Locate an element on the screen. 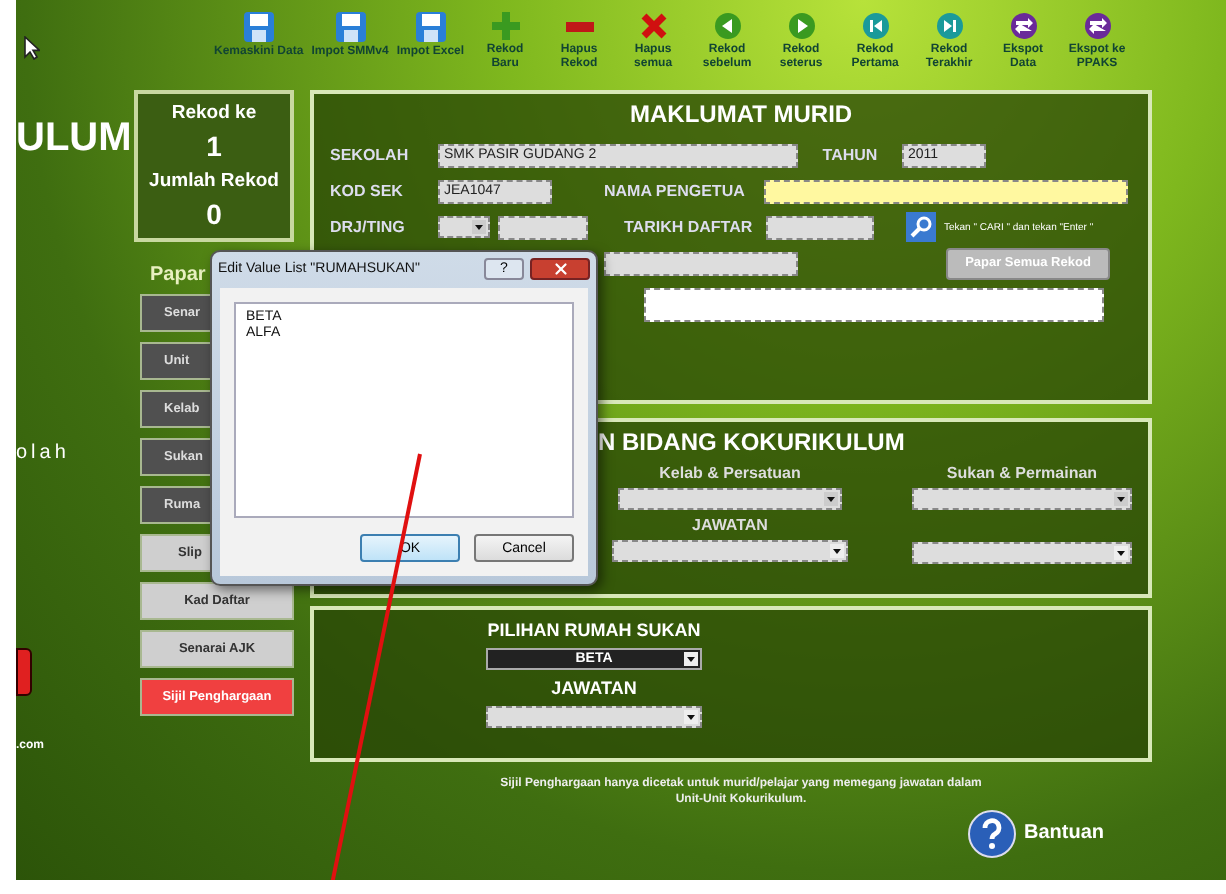 The image size is (1226, 894). subtitle: olah is located at coordinates (44, 453).